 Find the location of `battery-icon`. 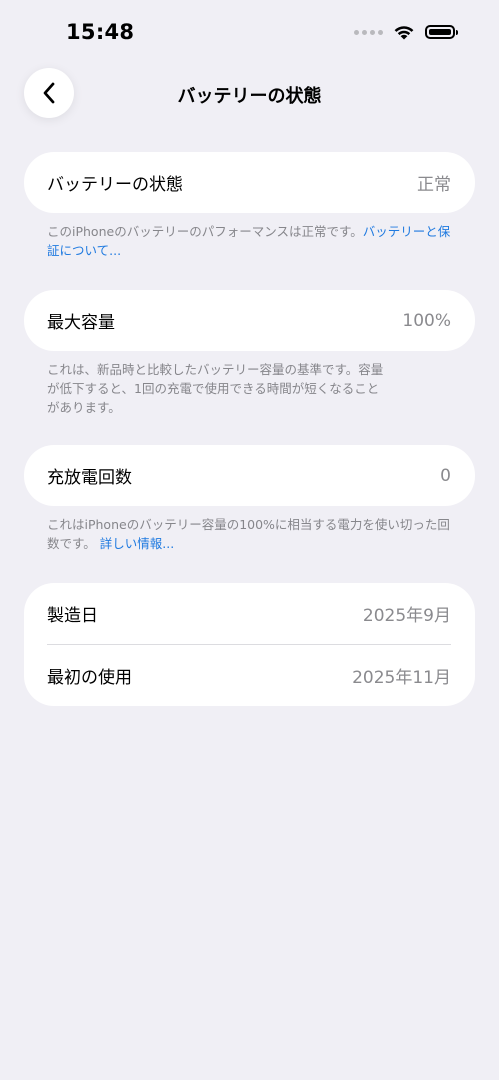

battery-icon is located at coordinates (441, 32).